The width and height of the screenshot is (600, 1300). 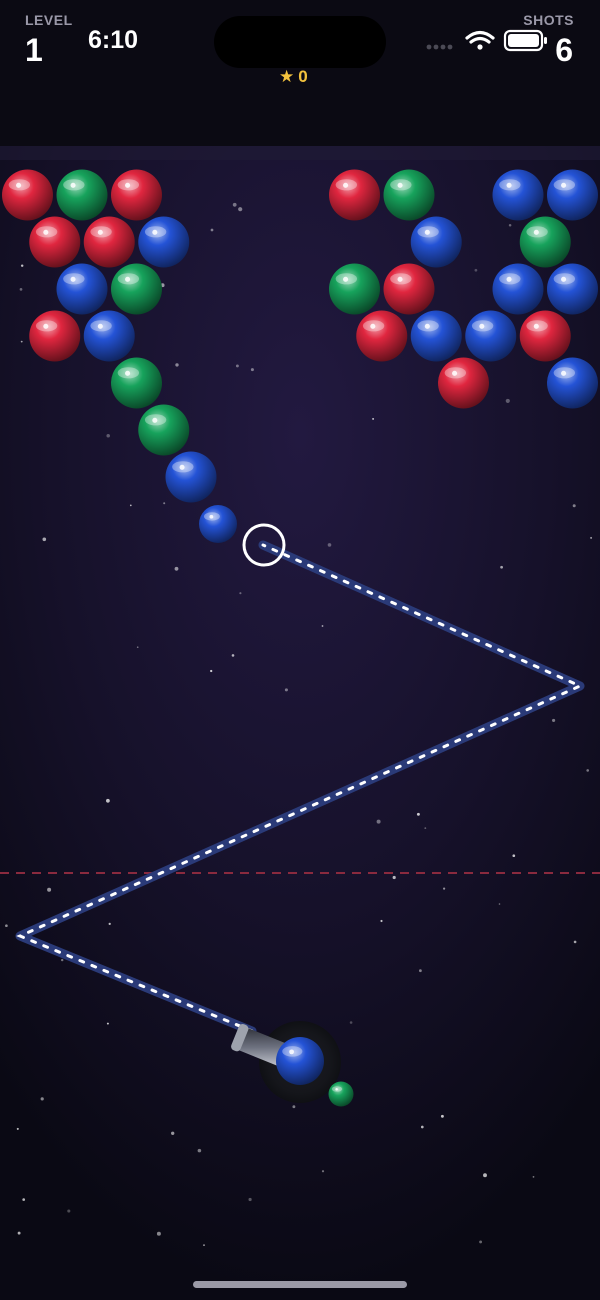 I want to click on next-bubble, so click(x=341, y=1094).